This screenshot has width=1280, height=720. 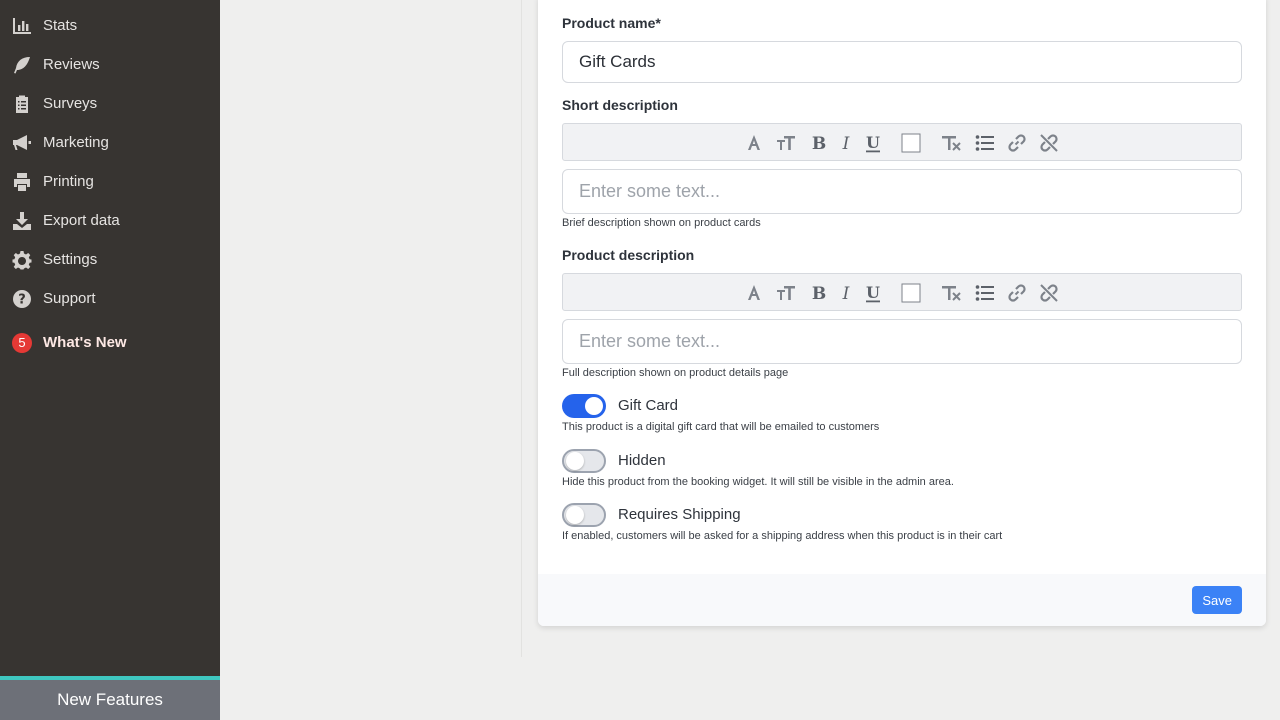 What do you see at coordinates (22, 221) in the screenshot?
I see `download-icon` at bounding box center [22, 221].